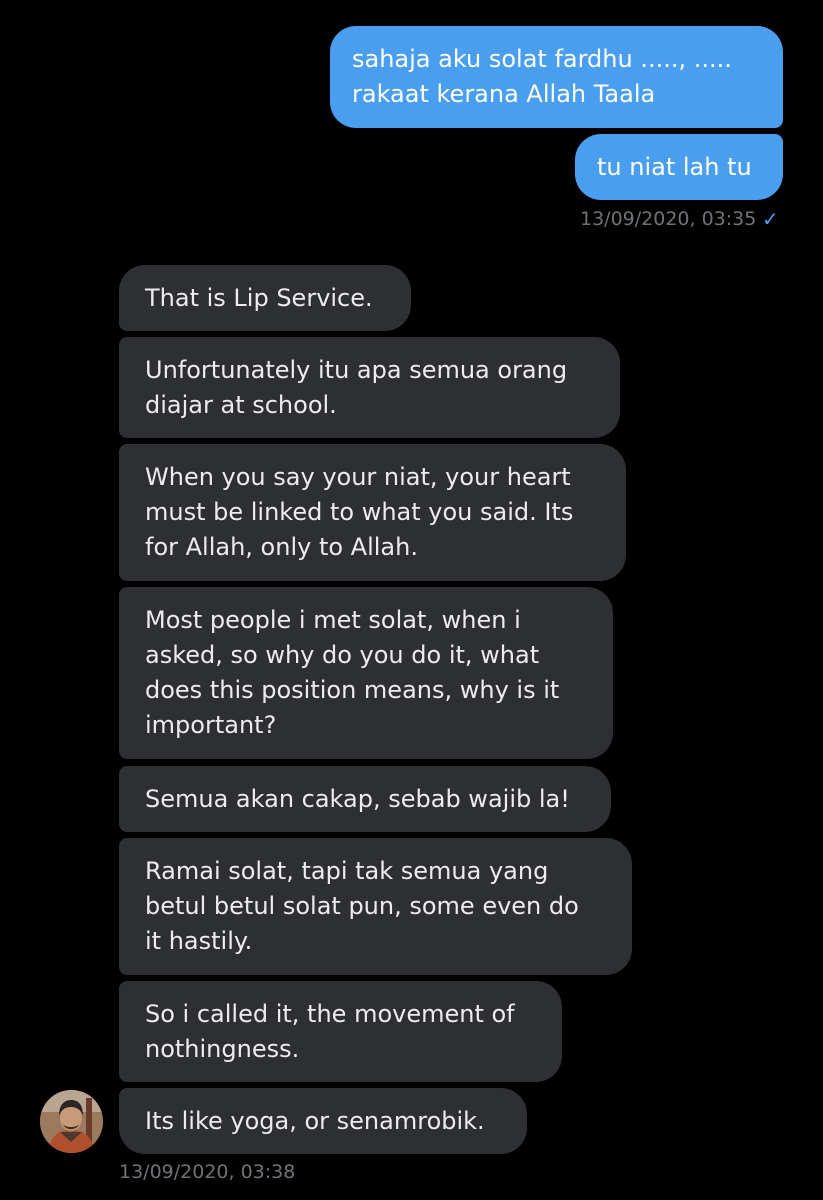 This screenshot has width=823, height=1200. I want to click on user-avatar, so click(71, 1121).